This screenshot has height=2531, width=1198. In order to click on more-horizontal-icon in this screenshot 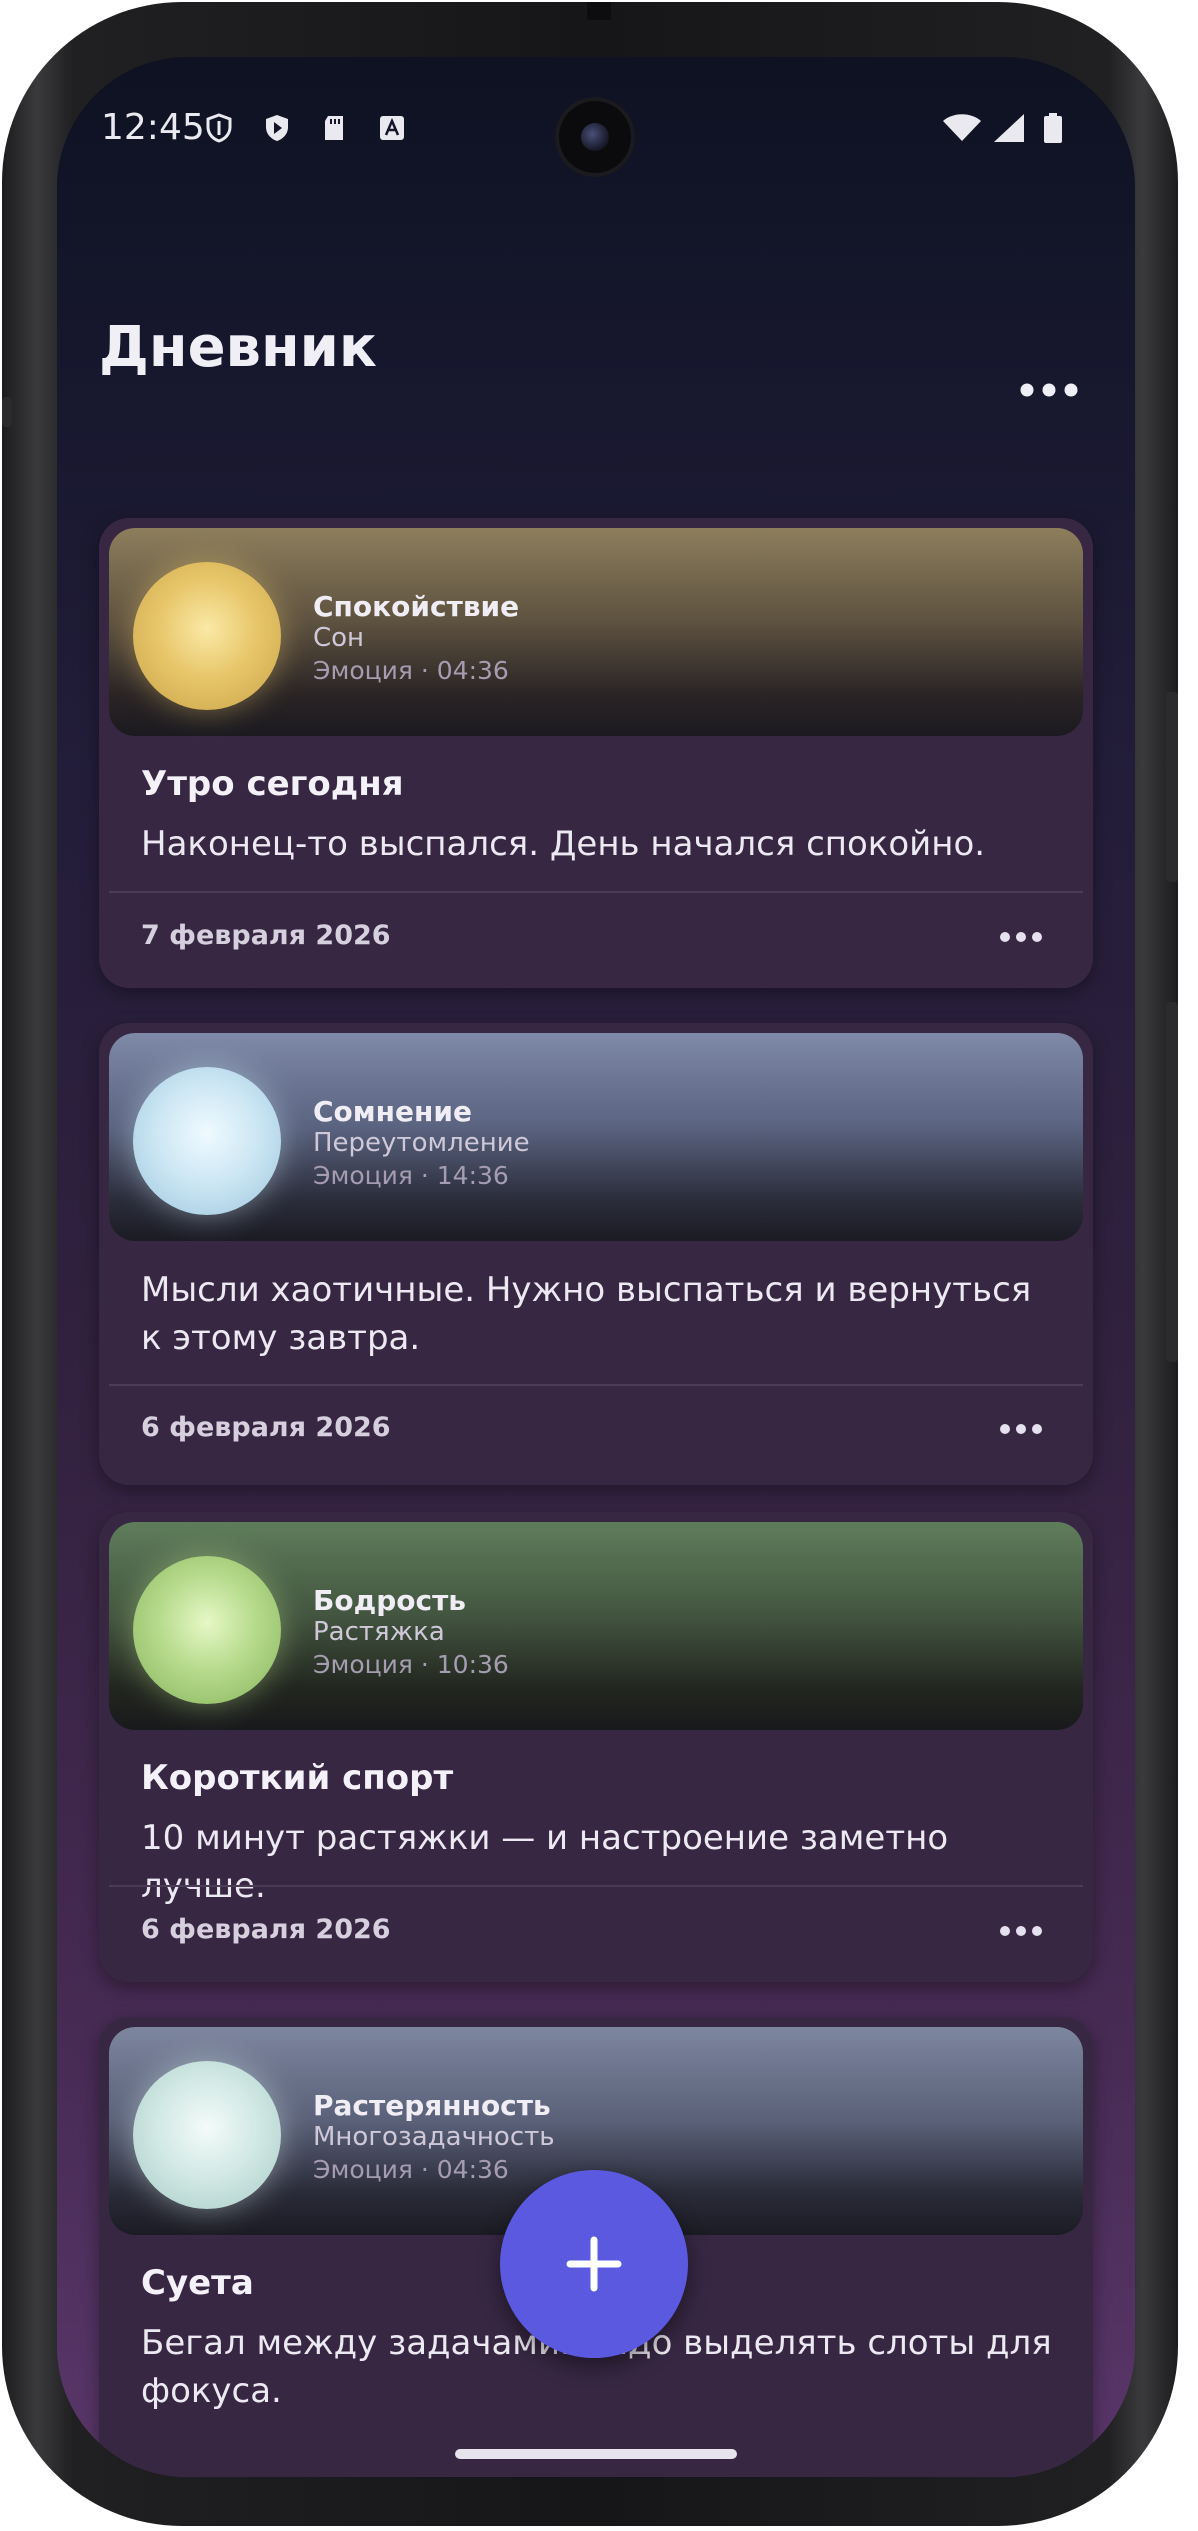, I will do `click(1049, 390)`.